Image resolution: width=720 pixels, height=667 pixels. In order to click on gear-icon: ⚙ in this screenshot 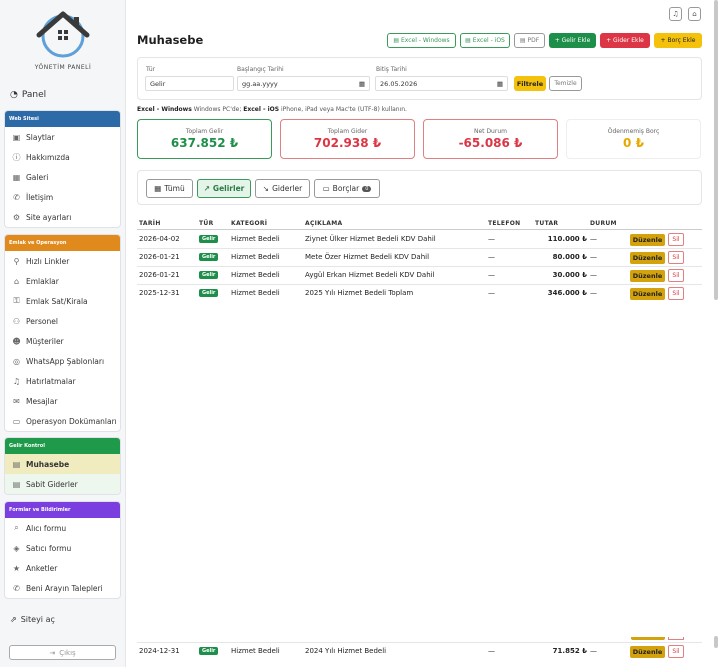, I will do `click(16, 217)`.